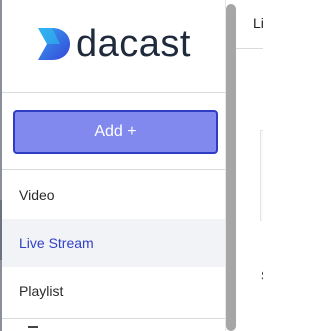 This screenshot has width=320, height=331. I want to click on main-content: Li S, so click(249, 165).